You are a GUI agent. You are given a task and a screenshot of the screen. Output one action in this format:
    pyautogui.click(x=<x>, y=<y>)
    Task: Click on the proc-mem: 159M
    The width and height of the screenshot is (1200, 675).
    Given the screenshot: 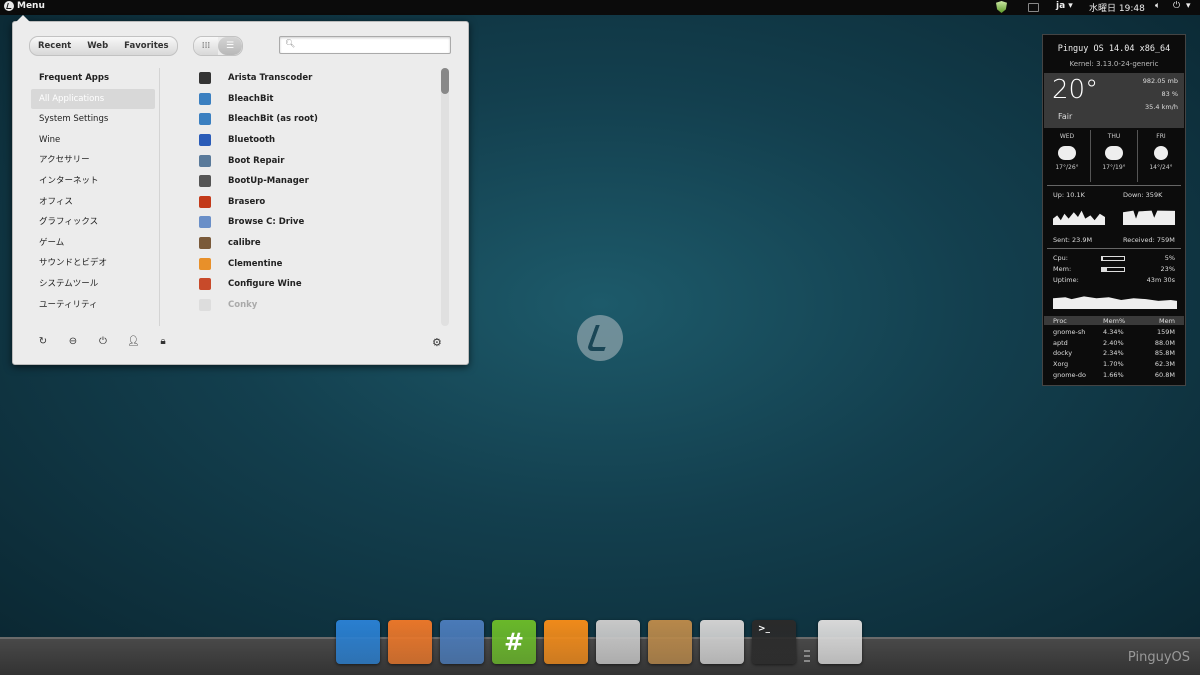 What is the action you would take?
    pyautogui.click(x=1165, y=332)
    